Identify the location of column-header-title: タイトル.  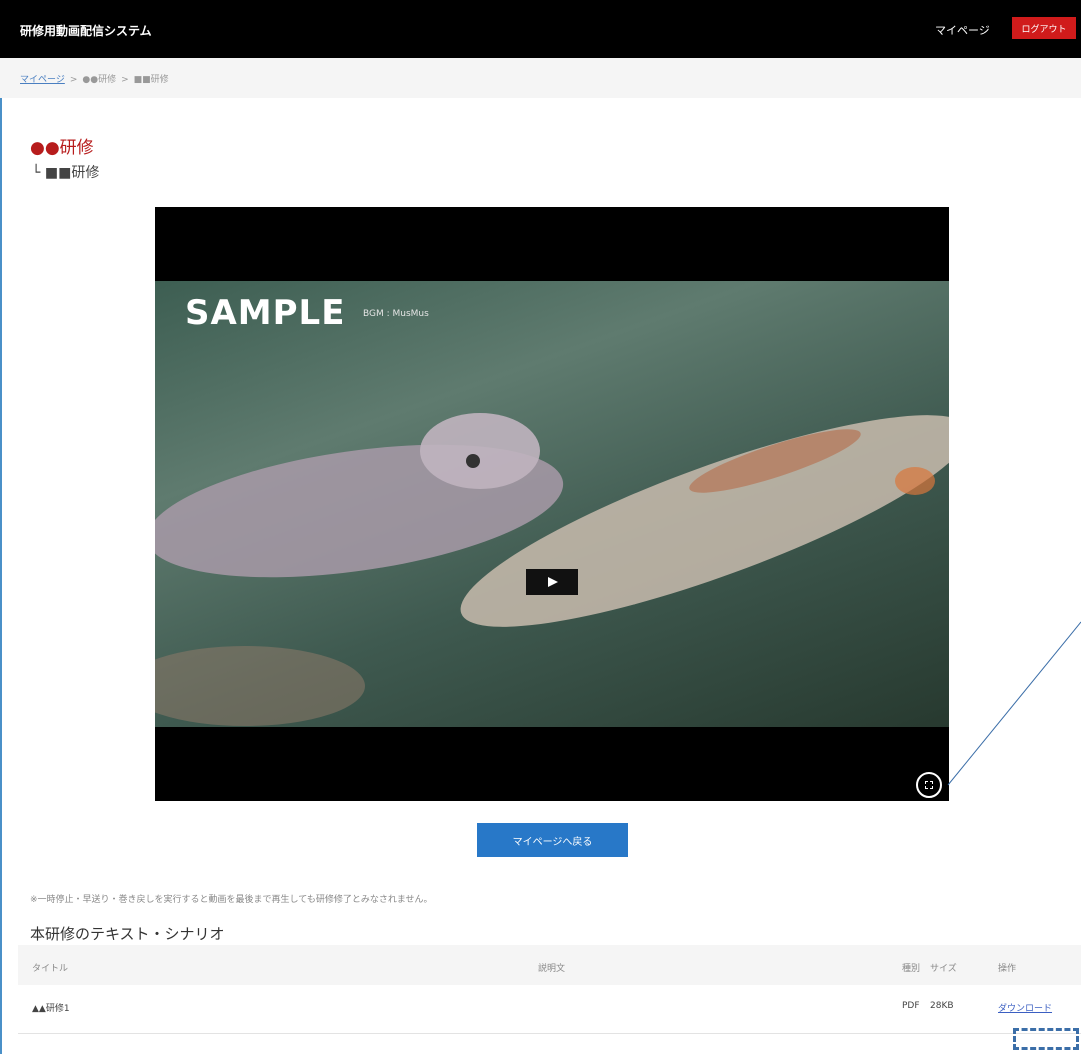
(50, 969).